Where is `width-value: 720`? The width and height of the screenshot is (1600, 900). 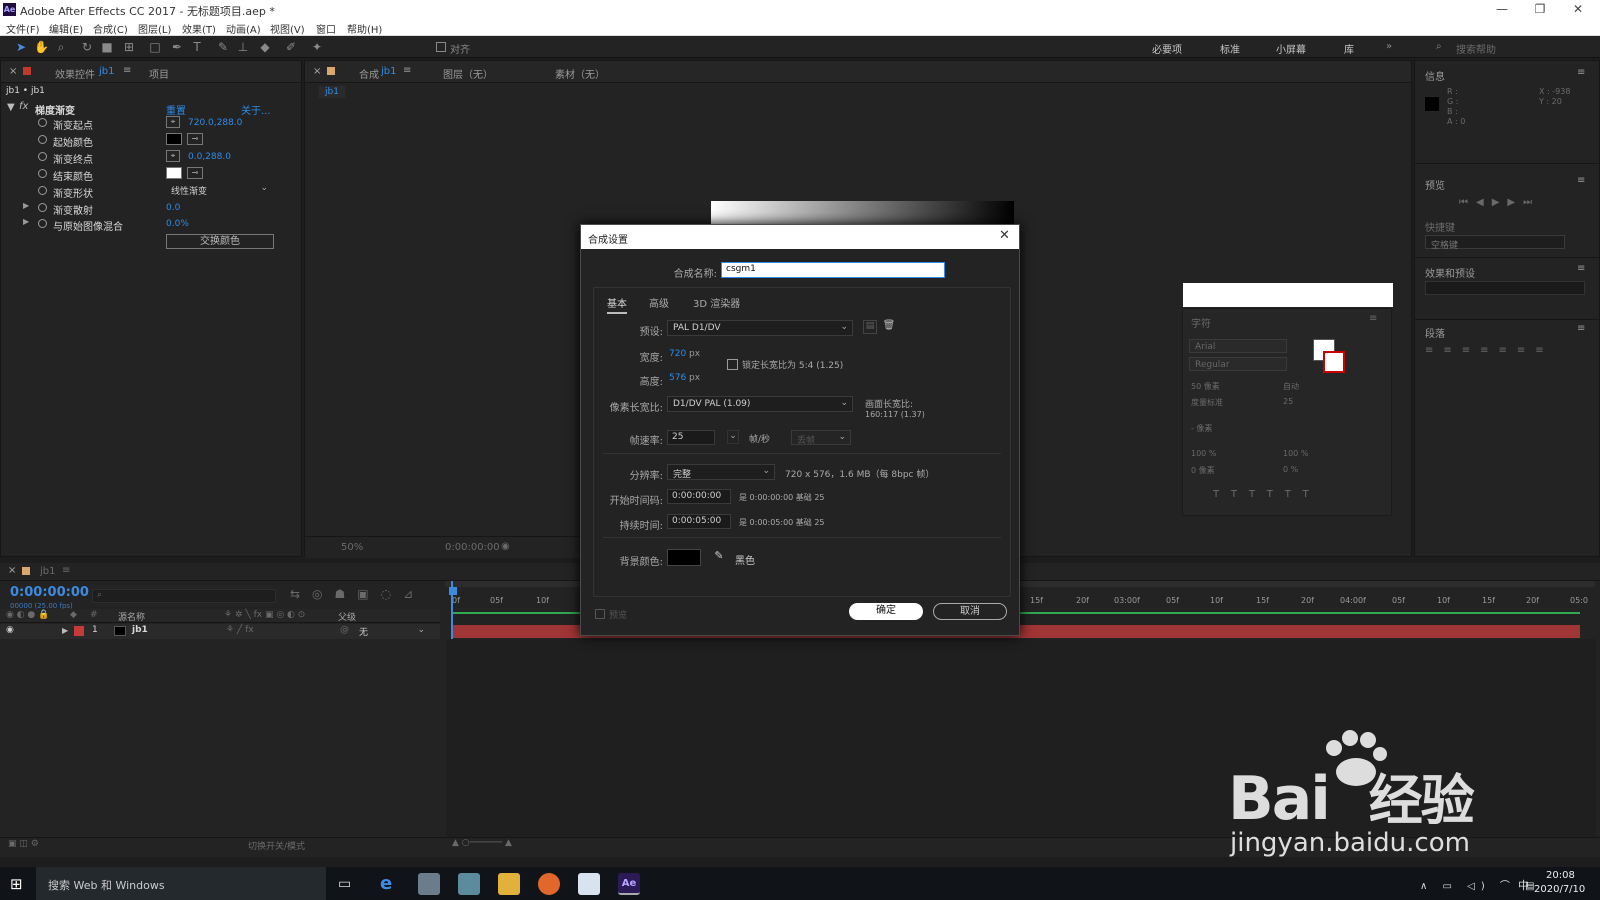
width-value: 720 is located at coordinates (677, 354).